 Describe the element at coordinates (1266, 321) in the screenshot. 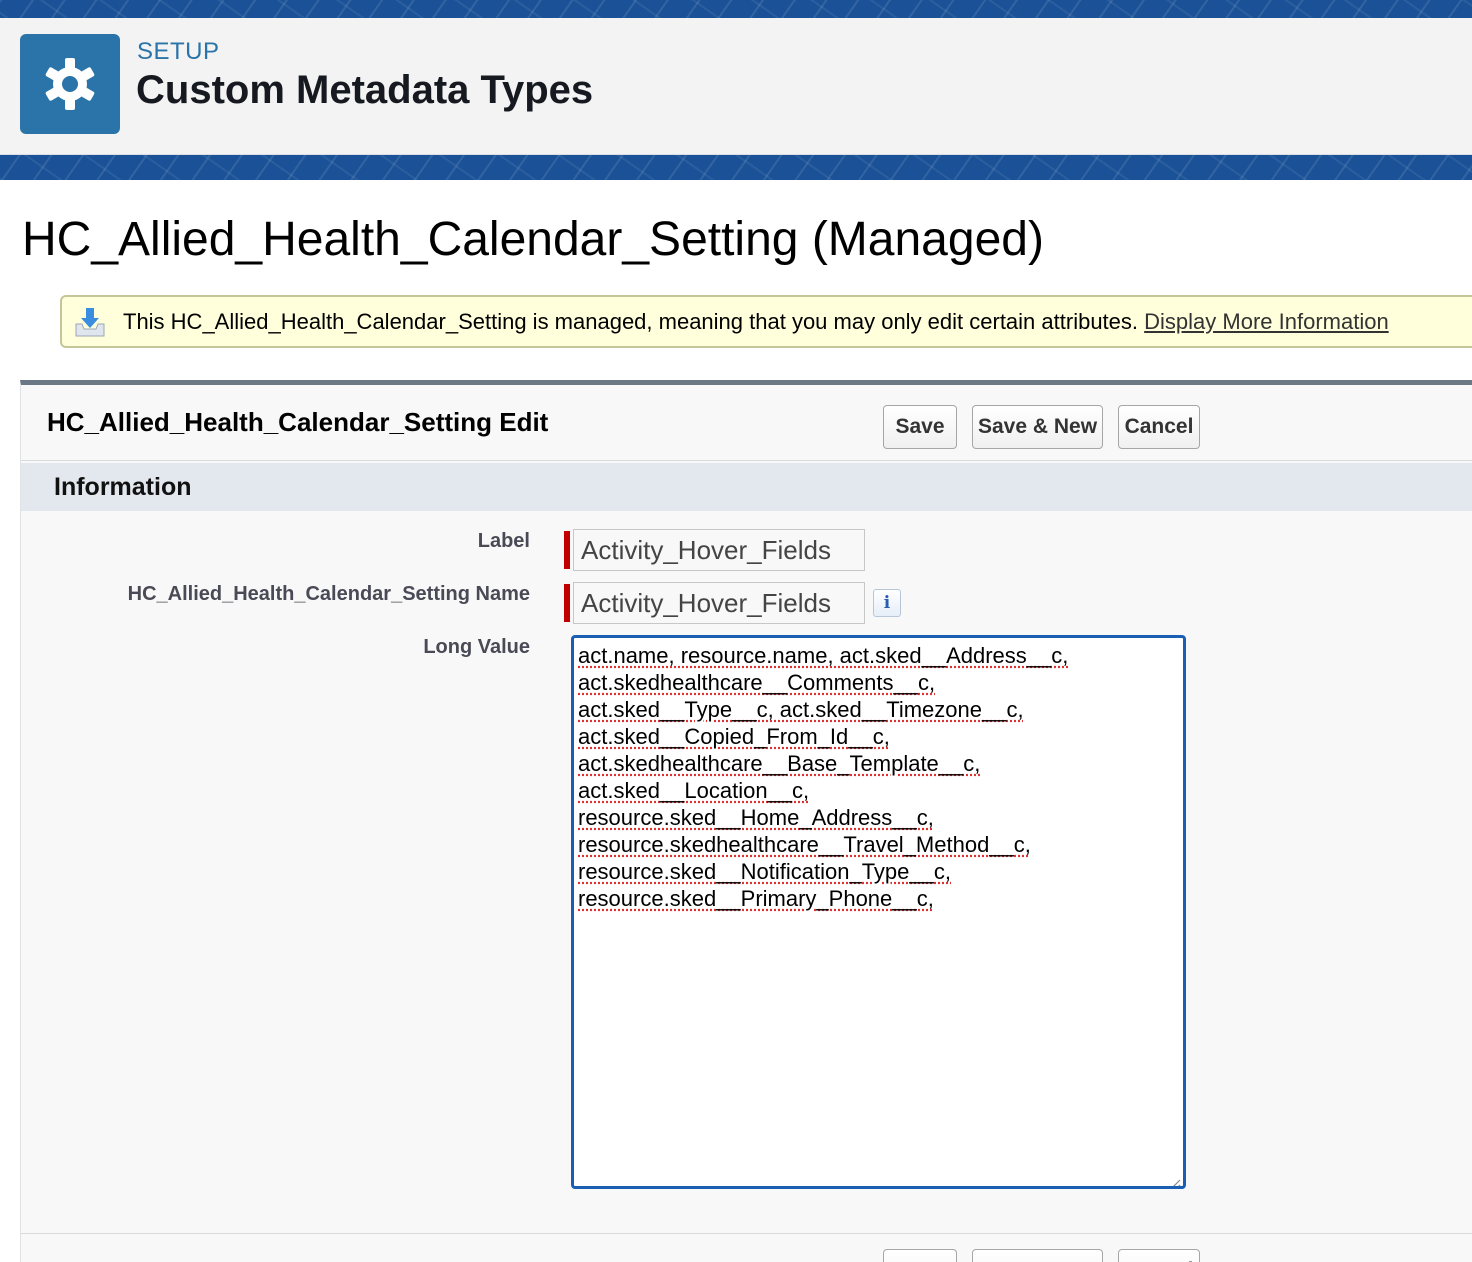

I see `display-more-information-link: Display More Information` at that location.